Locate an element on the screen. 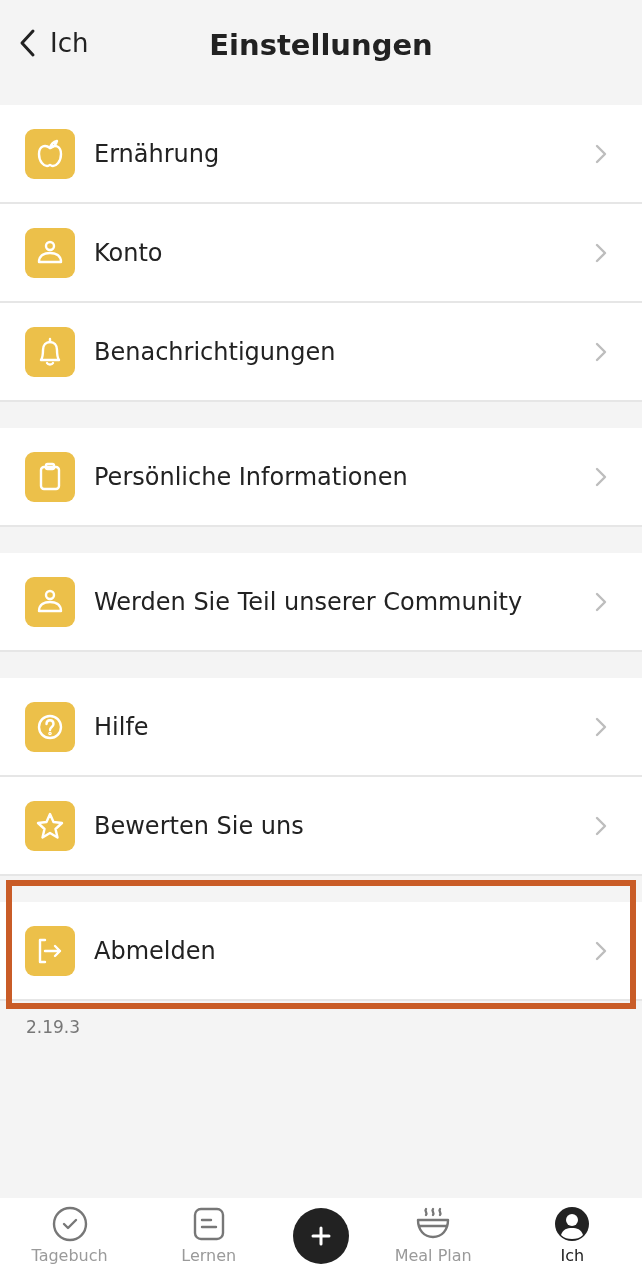 The height and width of the screenshot is (1280, 642). apple-icon is located at coordinates (50, 153).